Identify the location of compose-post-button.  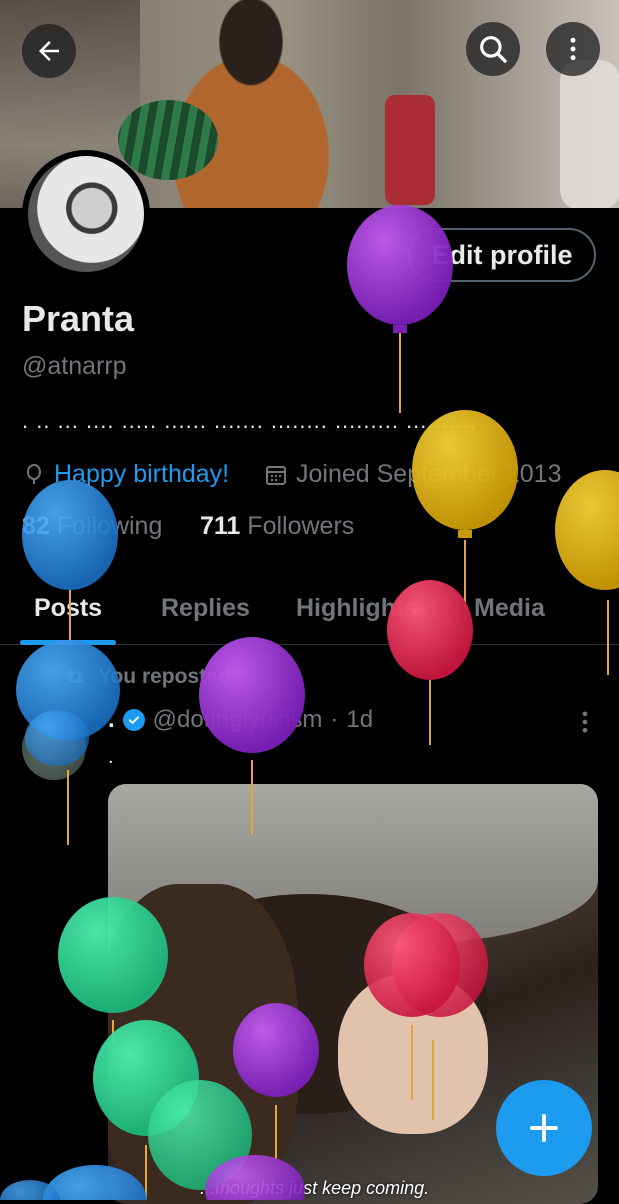
(544, 1128).